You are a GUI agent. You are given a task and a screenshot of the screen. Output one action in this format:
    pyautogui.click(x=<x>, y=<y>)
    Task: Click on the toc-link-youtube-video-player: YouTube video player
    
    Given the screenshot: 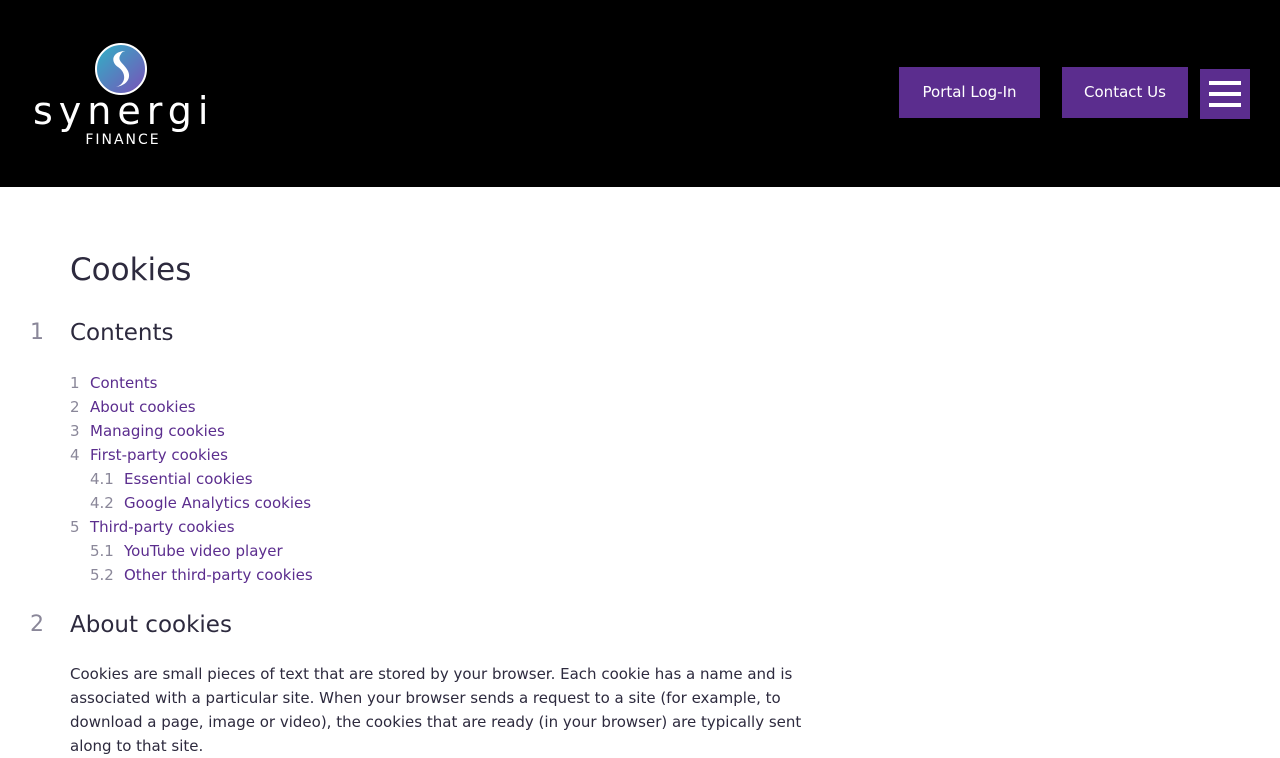 What is the action you would take?
    pyautogui.click(x=203, y=551)
    